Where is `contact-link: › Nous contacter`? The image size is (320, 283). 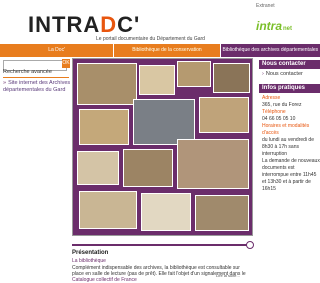
contact-link: › Nous contacter is located at coordinates (289, 74).